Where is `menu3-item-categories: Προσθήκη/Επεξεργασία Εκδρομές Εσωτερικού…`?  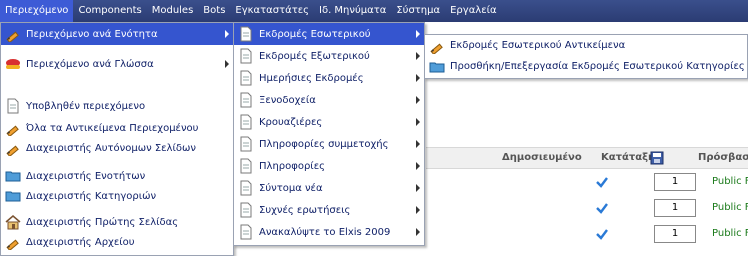
menu3-item-categories: Προσθήκη/Επεξεργασία Εκδρομές Εσωτερικού… is located at coordinates (586, 66).